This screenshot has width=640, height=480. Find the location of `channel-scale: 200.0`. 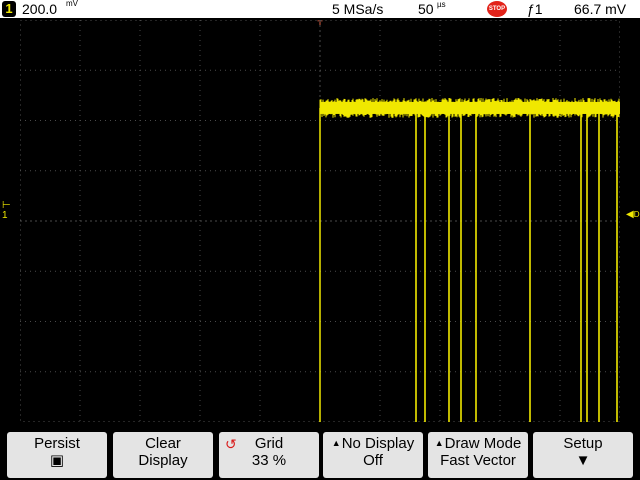

channel-scale: 200.0 is located at coordinates (40, 9).